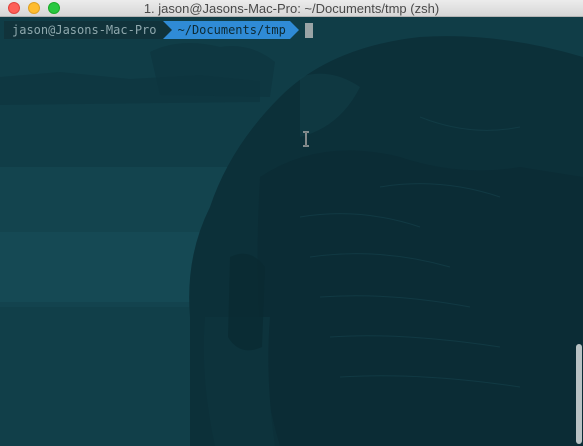 This screenshot has width=583, height=446. Describe the element at coordinates (83, 30) in the screenshot. I see `prompt-user-host: jason@Jasons-Mac-Pro` at that location.